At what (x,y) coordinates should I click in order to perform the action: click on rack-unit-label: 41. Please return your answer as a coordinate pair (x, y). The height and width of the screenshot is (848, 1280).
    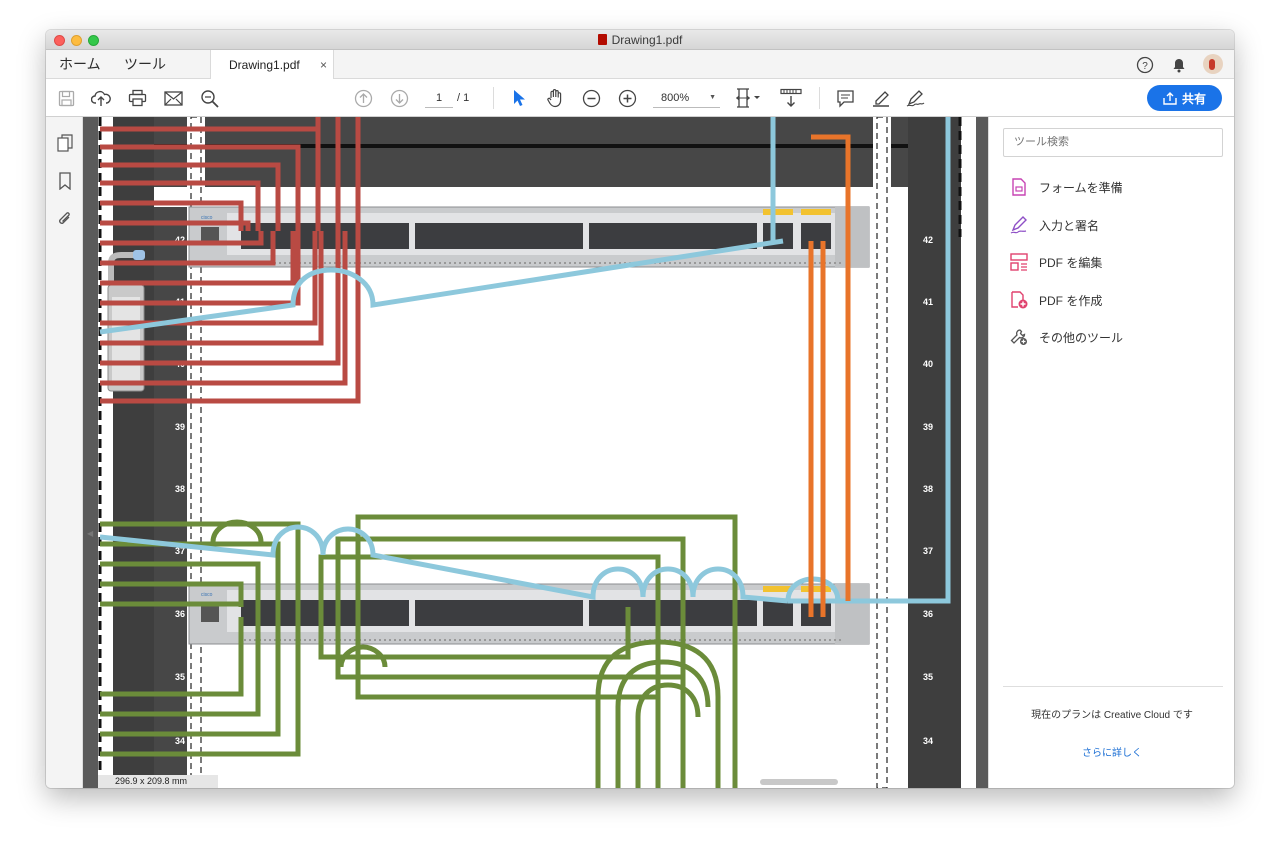
    Looking at the image, I should click on (928, 302).